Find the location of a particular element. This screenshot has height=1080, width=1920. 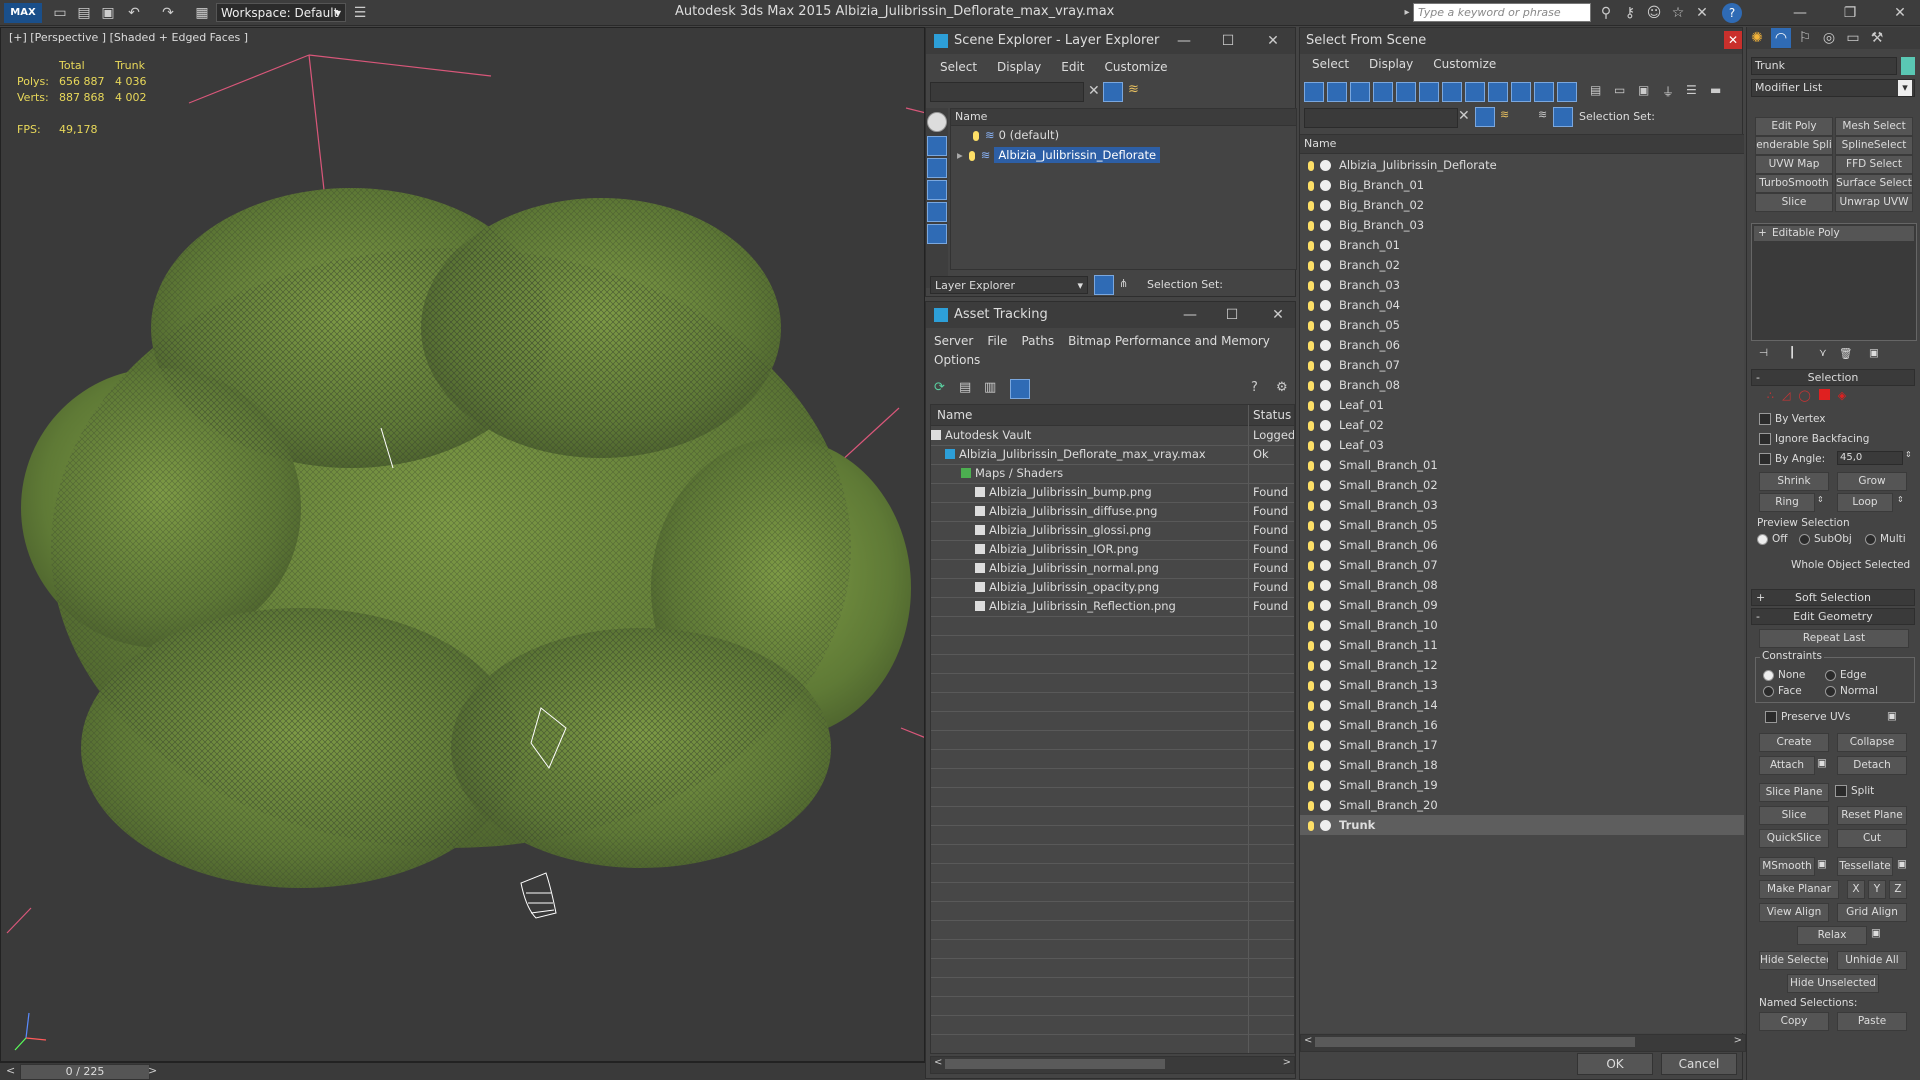

display-containers-icon is located at coordinates (1521, 92).